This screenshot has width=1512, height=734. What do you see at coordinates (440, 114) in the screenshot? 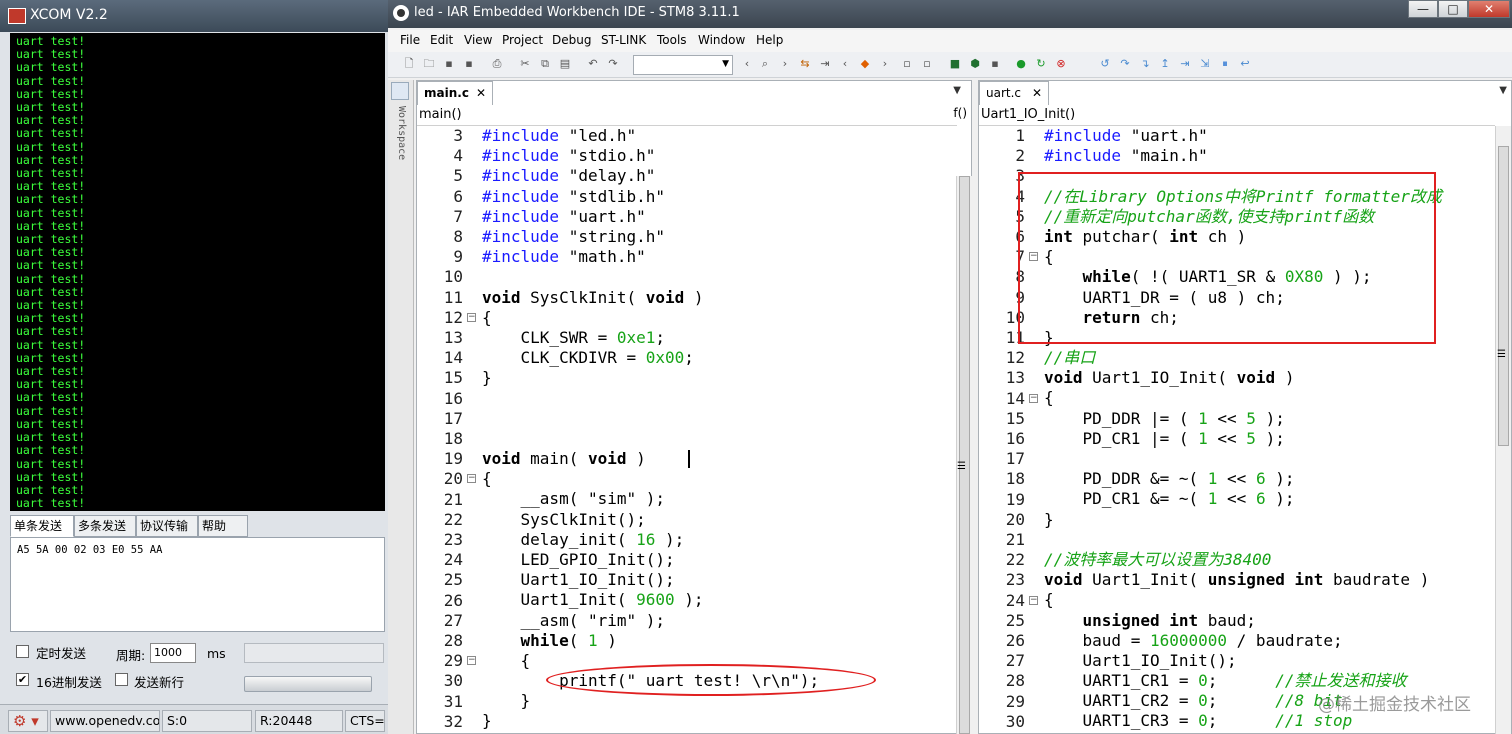
I see `function-navigator: main()` at bounding box center [440, 114].